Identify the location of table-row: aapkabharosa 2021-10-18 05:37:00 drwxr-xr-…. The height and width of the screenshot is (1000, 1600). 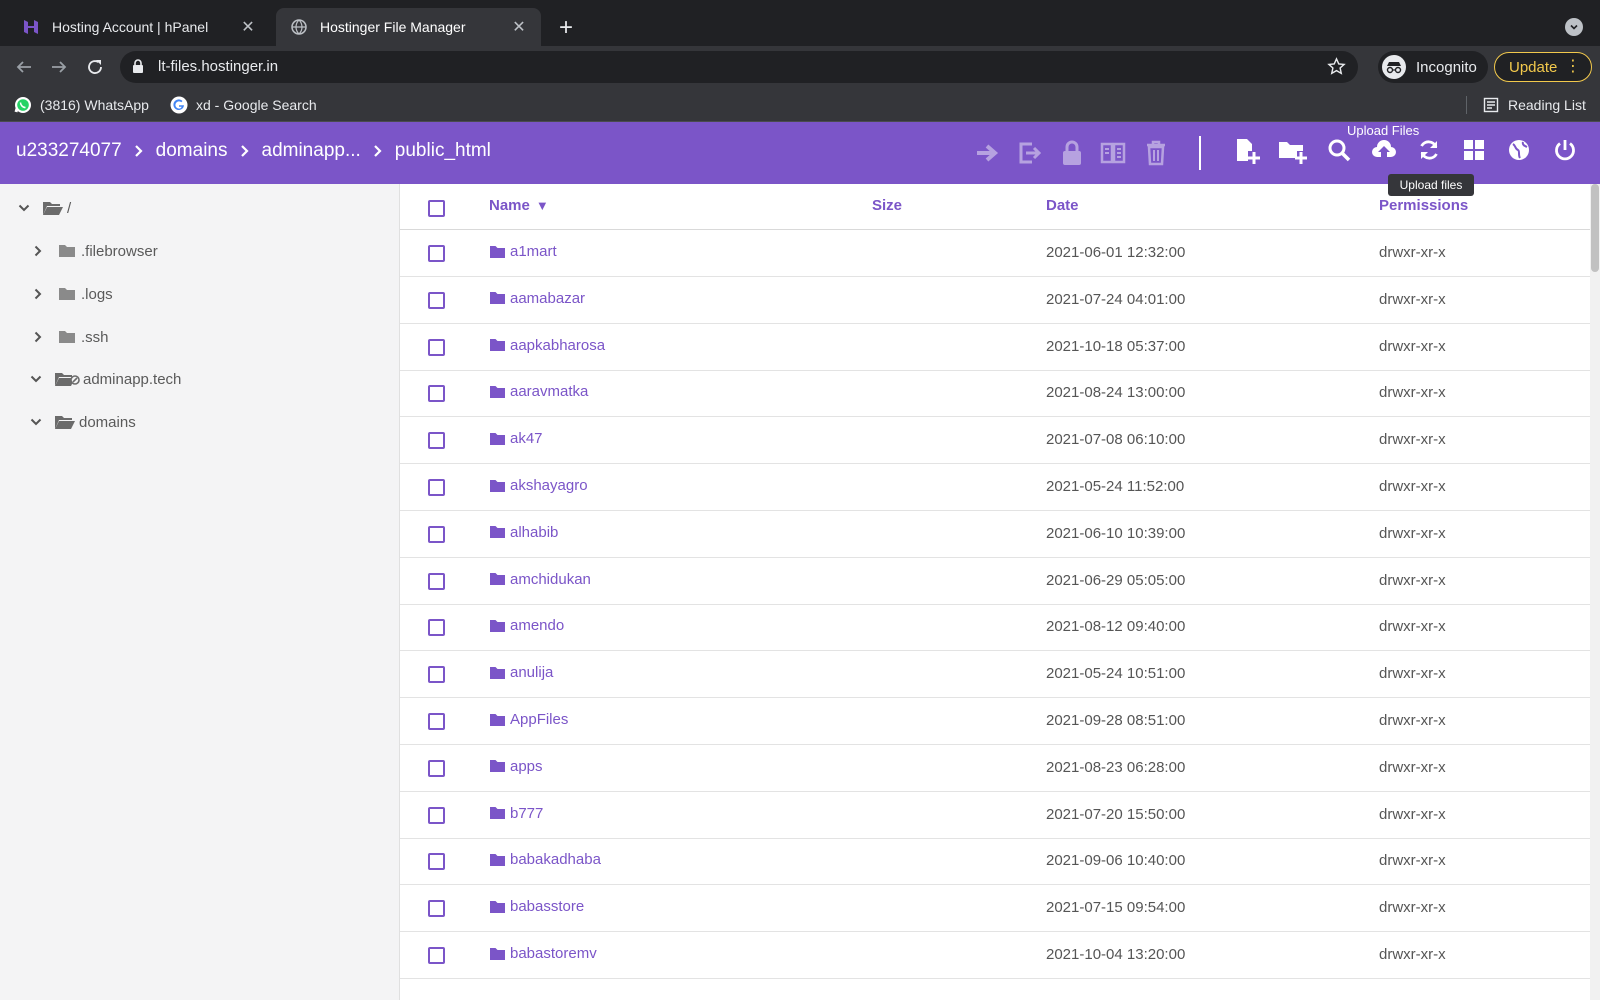
(995, 347).